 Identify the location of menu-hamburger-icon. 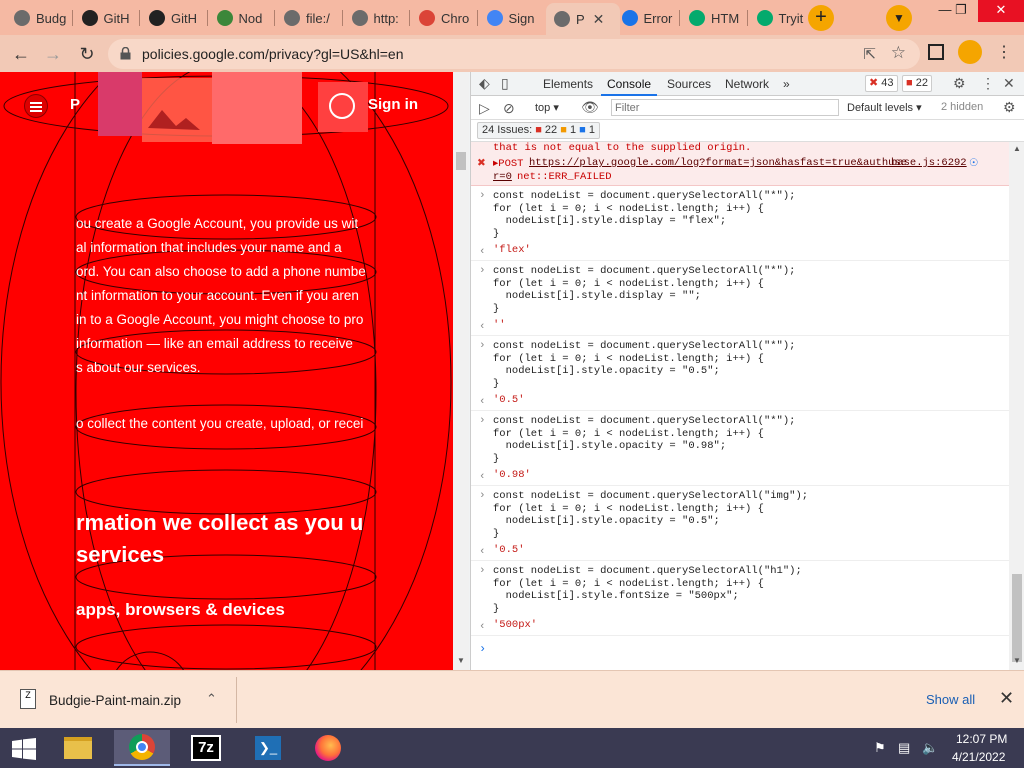
(36, 106).